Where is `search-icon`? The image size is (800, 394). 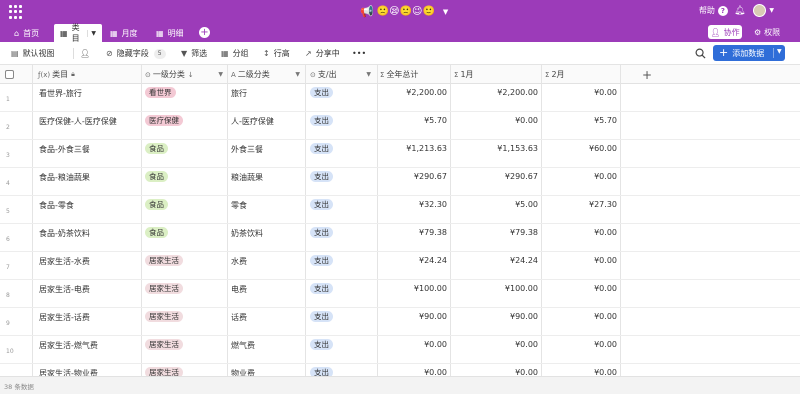
search-icon is located at coordinates (700, 53).